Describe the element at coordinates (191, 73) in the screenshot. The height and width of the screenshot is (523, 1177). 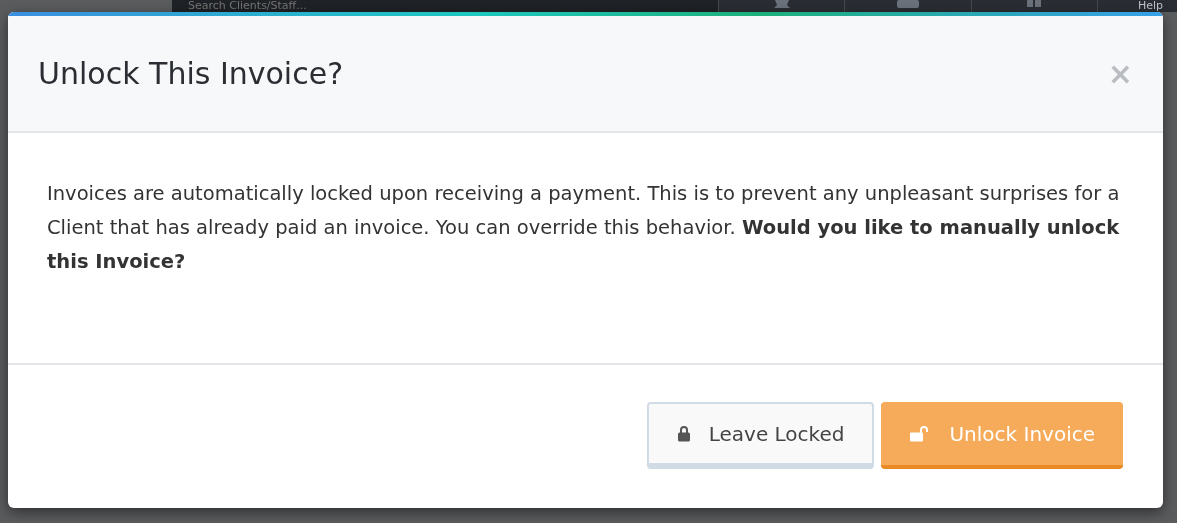
I see `dialog-title: Unlock This Invoice?` at that location.